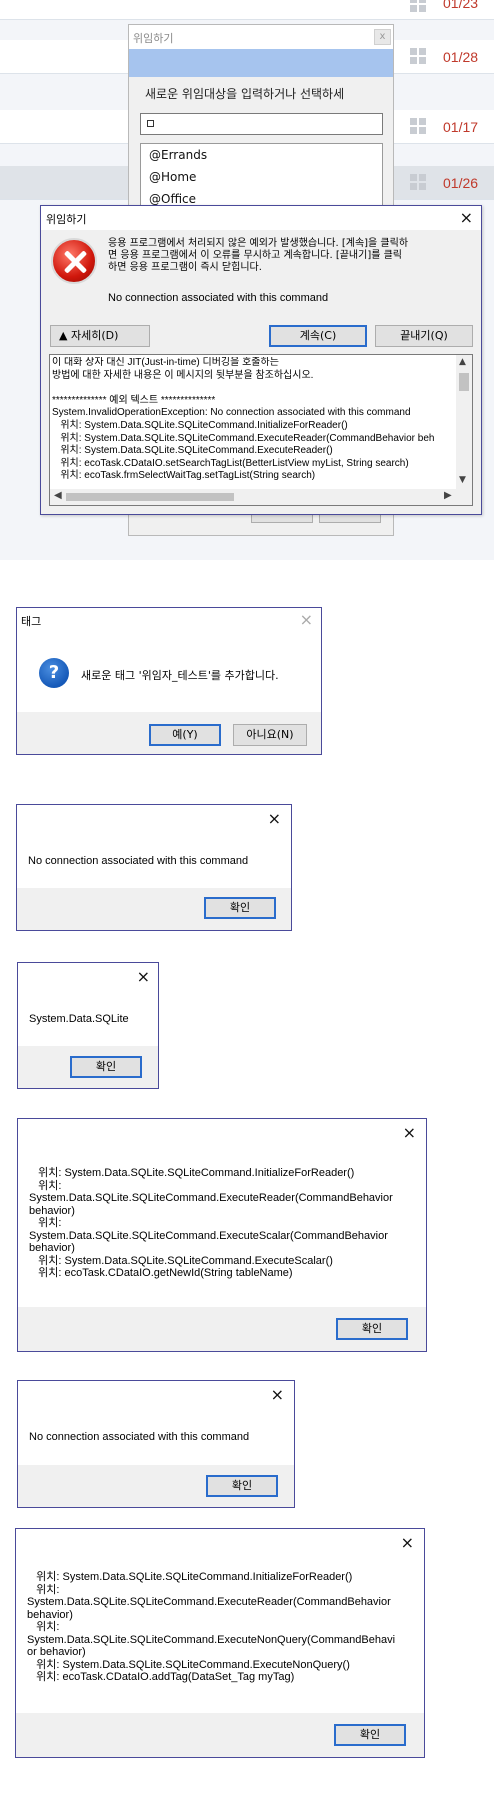  What do you see at coordinates (462, 480) in the screenshot?
I see `scroll-down-icon: ▼` at bounding box center [462, 480].